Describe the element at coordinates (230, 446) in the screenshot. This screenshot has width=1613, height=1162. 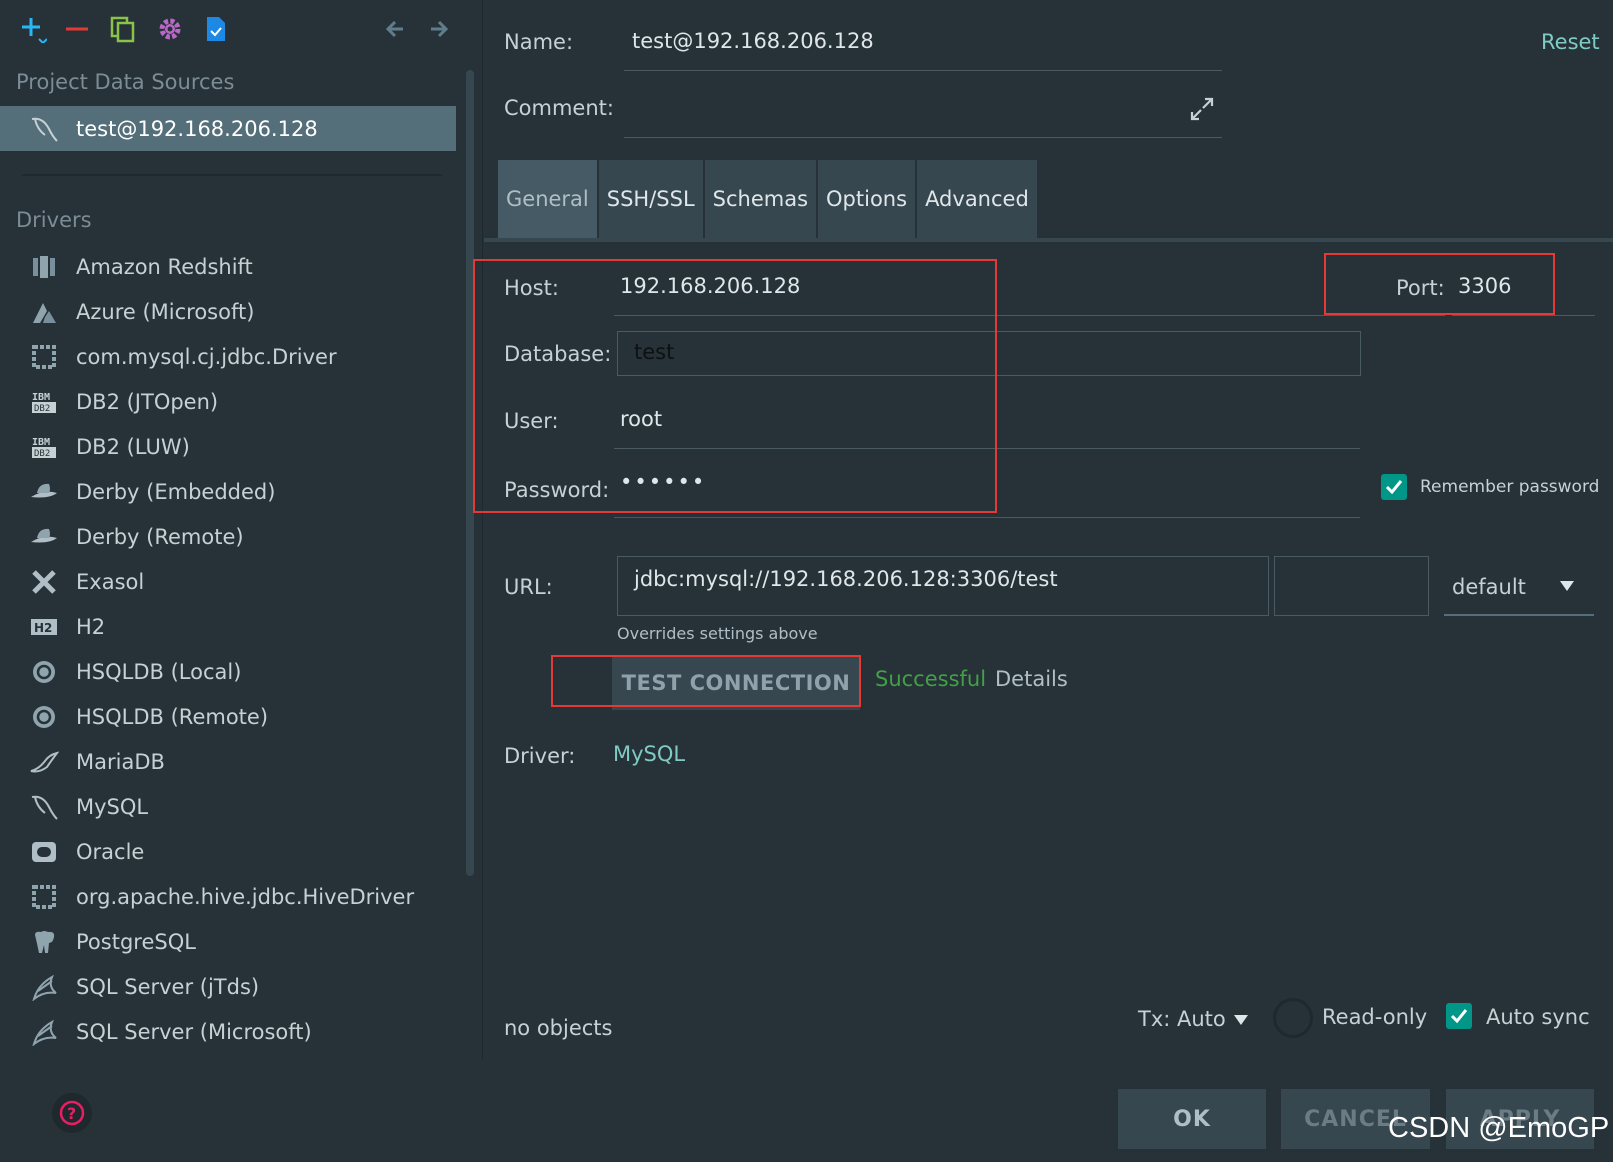
I see `driver-item-db2-luw: IBM DB2 DB2 (LUW)` at that location.